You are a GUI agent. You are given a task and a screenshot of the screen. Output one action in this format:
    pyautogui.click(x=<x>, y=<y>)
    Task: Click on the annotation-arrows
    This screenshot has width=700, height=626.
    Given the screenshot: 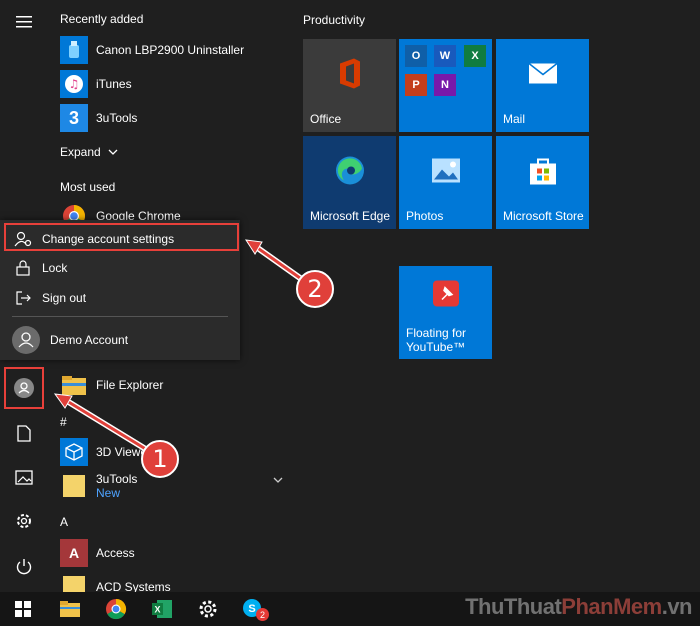 What is the action you would take?
    pyautogui.click(x=178, y=345)
    